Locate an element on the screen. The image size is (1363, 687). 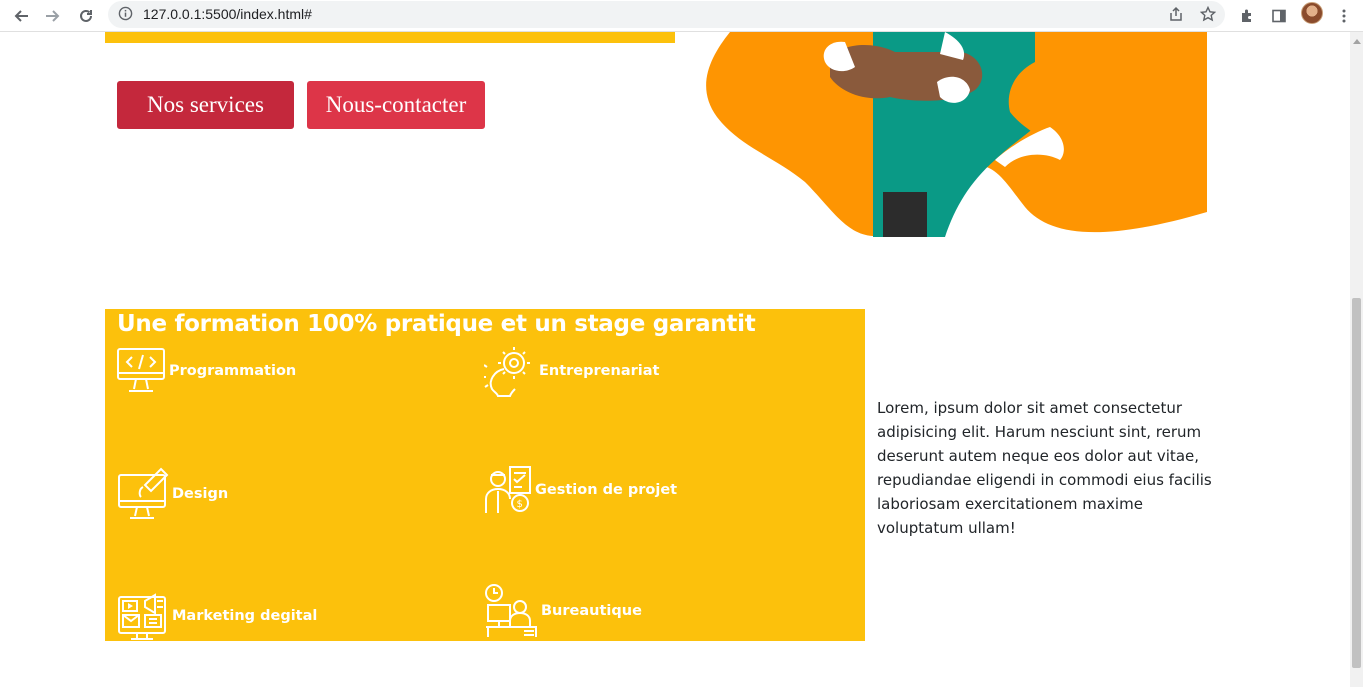
forward-arrow-icon is located at coordinates (53, 16).